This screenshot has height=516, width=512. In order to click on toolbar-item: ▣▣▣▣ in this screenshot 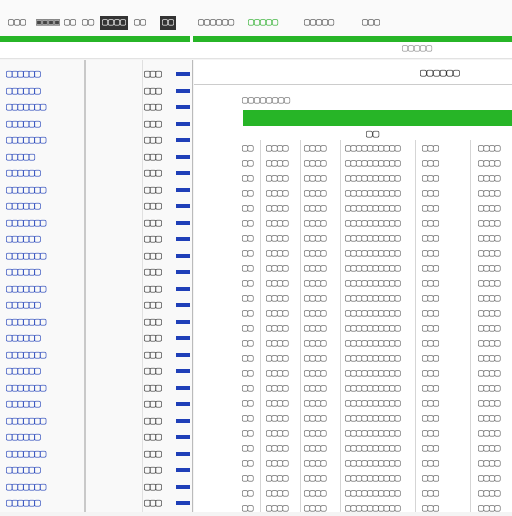, I will do `click(48, 23)`.